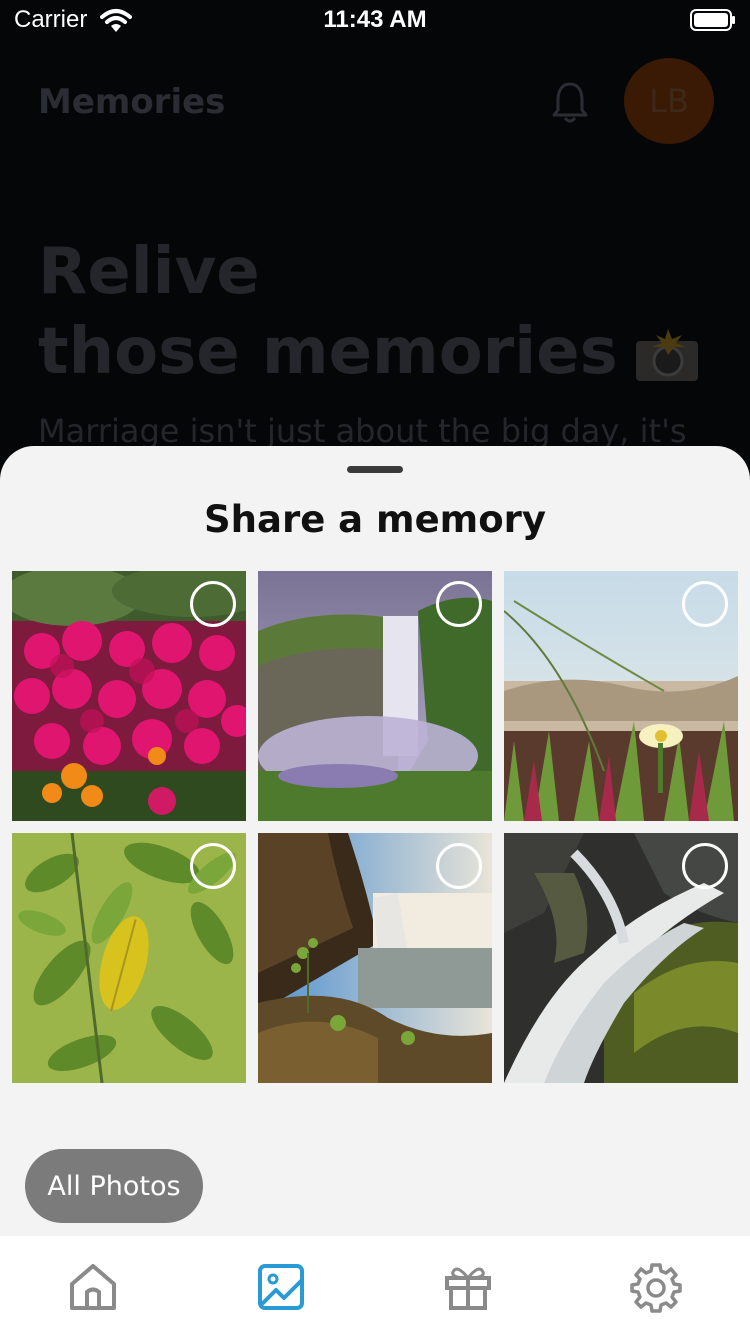 Image resolution: width=750 pixels, height=1334 pixels. I want to click on gift-icon, so click(468, 1287).